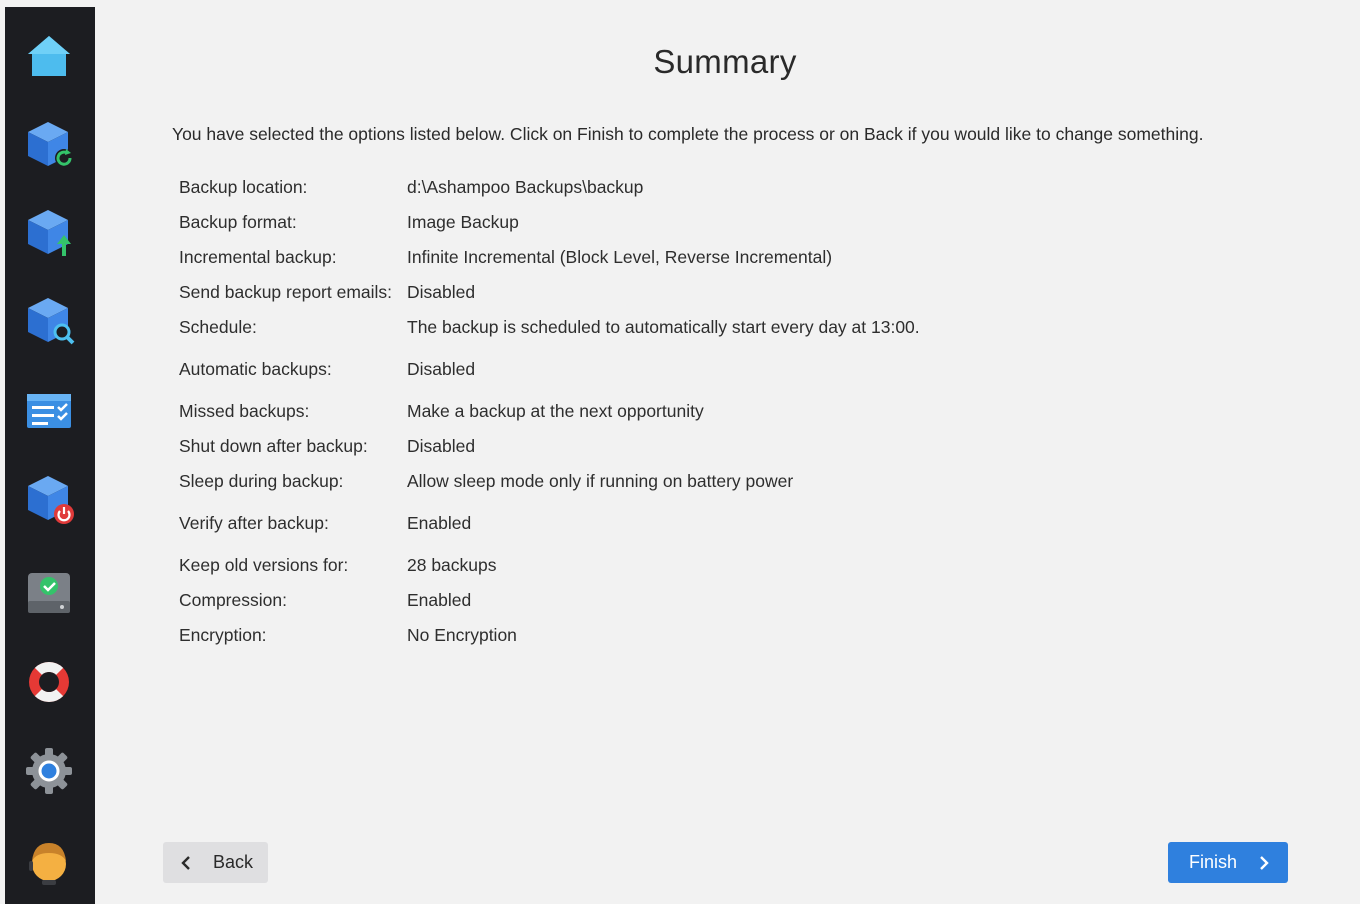 The width and height of the screenshot is (1360, 904). I want to click on sidebar-item-home, so click(49, 57).